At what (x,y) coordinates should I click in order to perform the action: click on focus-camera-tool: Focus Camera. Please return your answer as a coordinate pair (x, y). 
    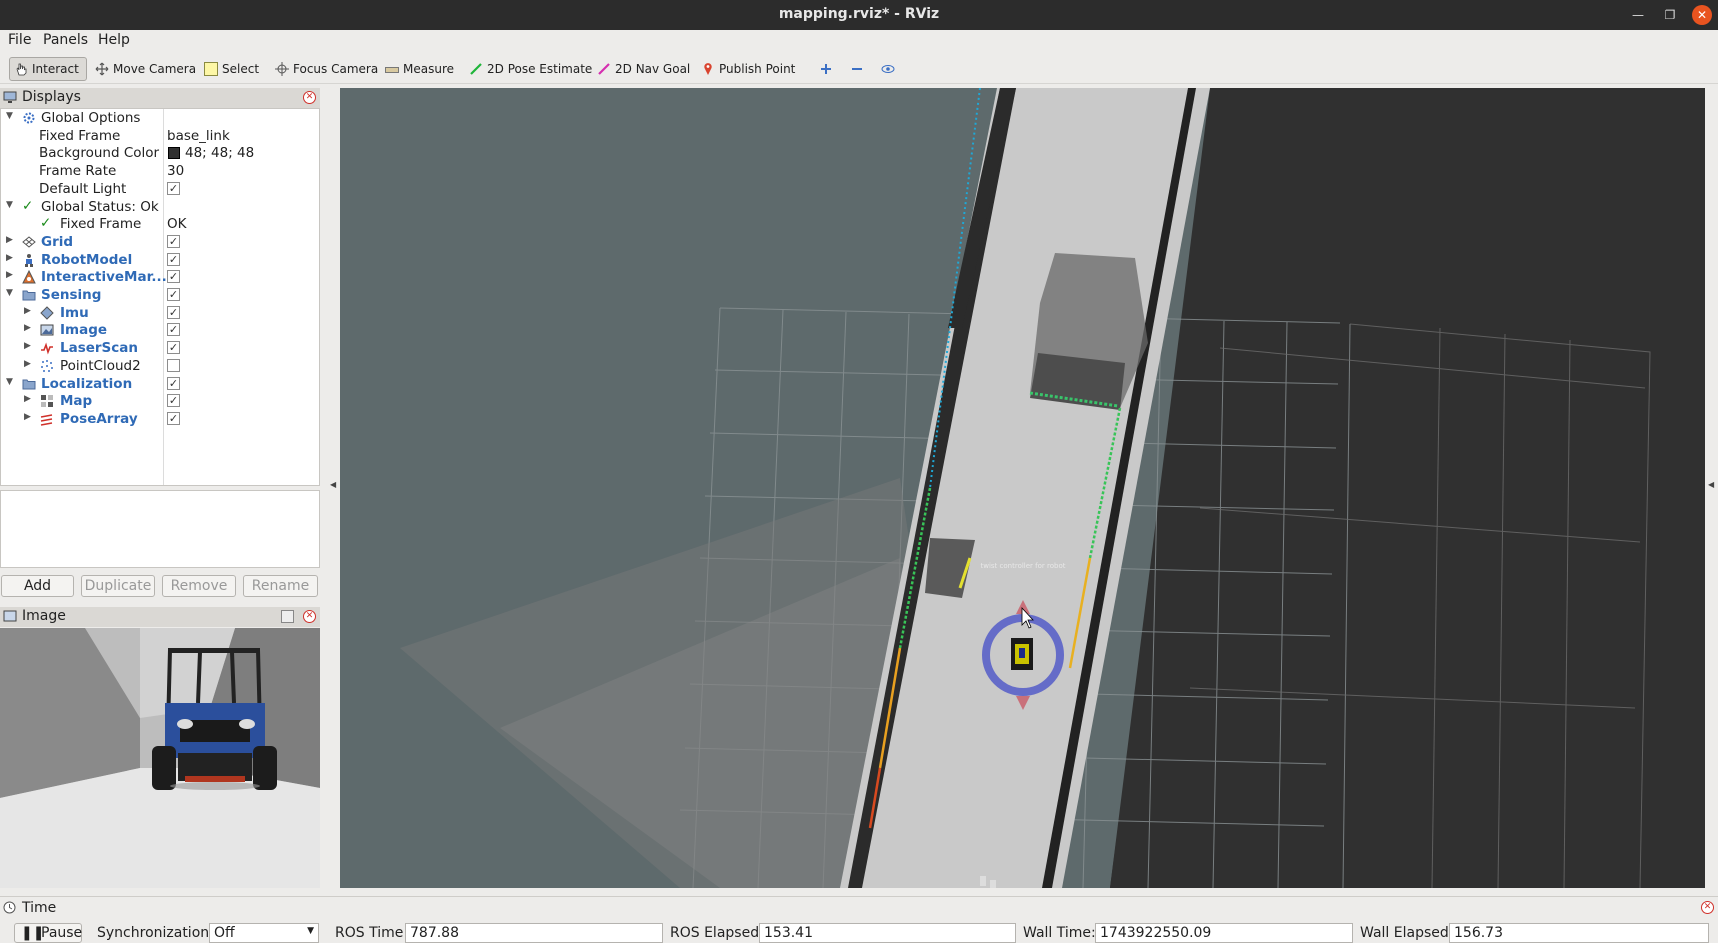
    Looking at the image, I should click on (326, 69).